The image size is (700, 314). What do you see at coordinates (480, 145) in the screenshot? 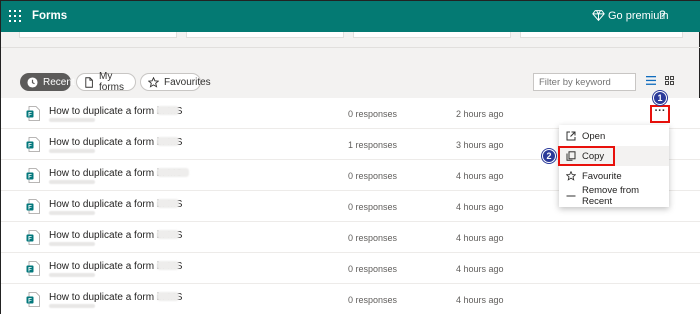
I see `modified-time: 3 hours ago` at bounding box center [480, 145].